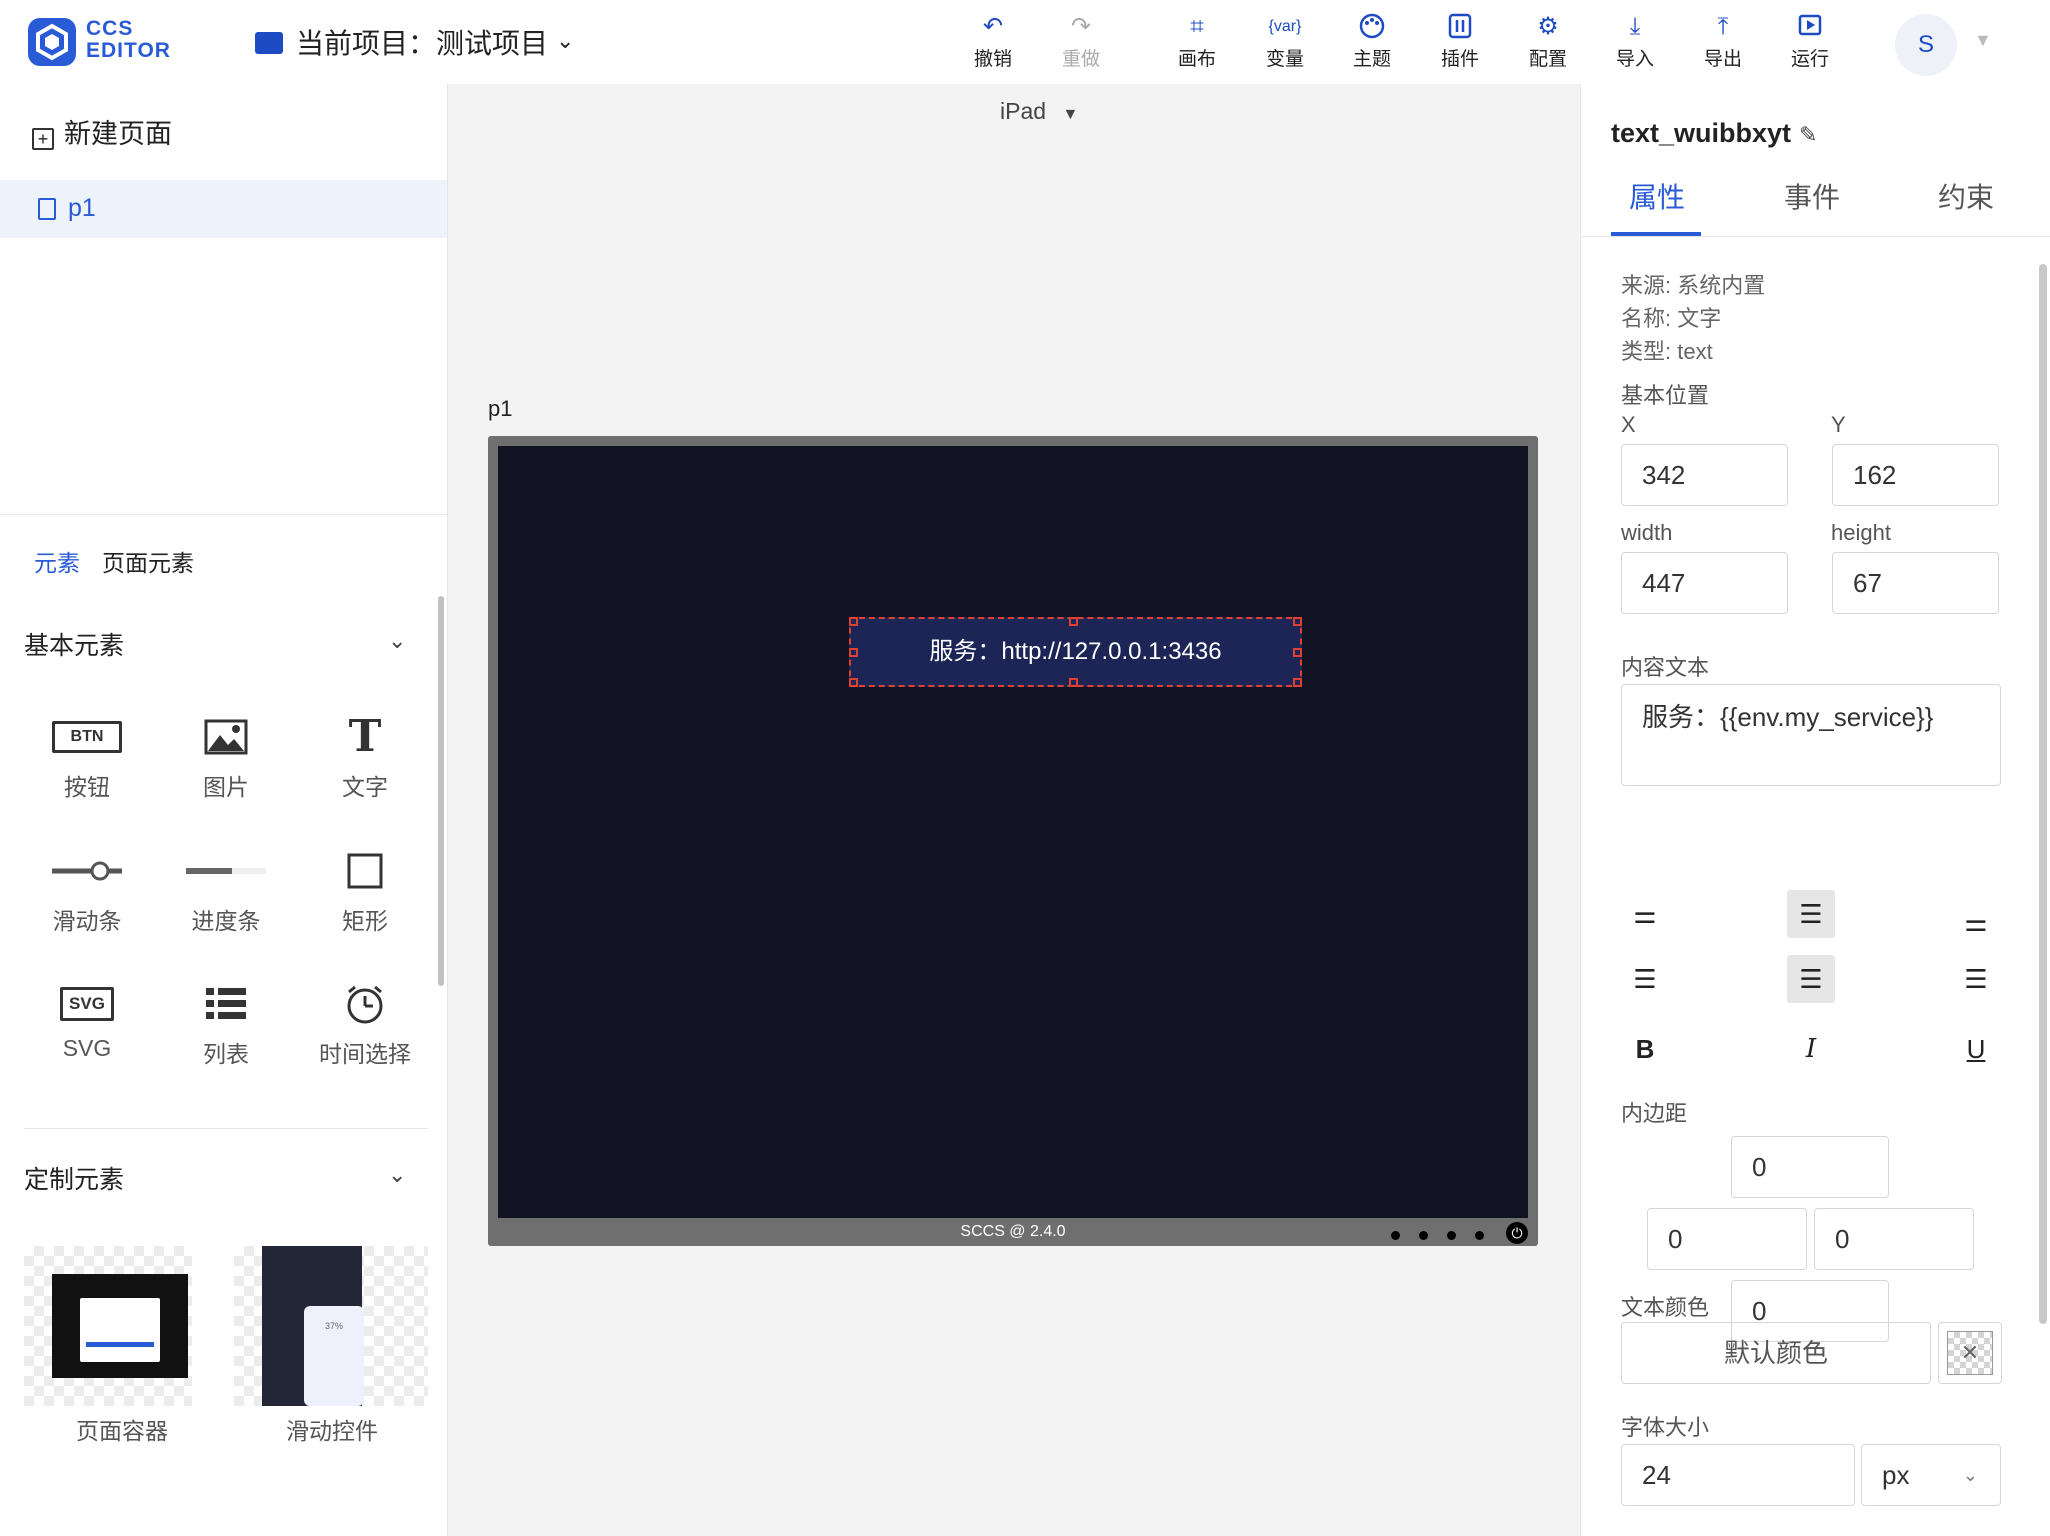  I want to click on padding-top-input: 0, so click(1810, 1167).